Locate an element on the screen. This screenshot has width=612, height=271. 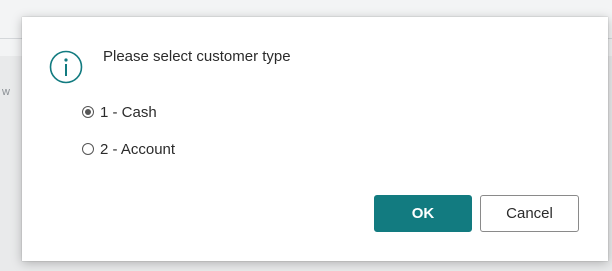
info-icon is located at coordinates (66, 67).